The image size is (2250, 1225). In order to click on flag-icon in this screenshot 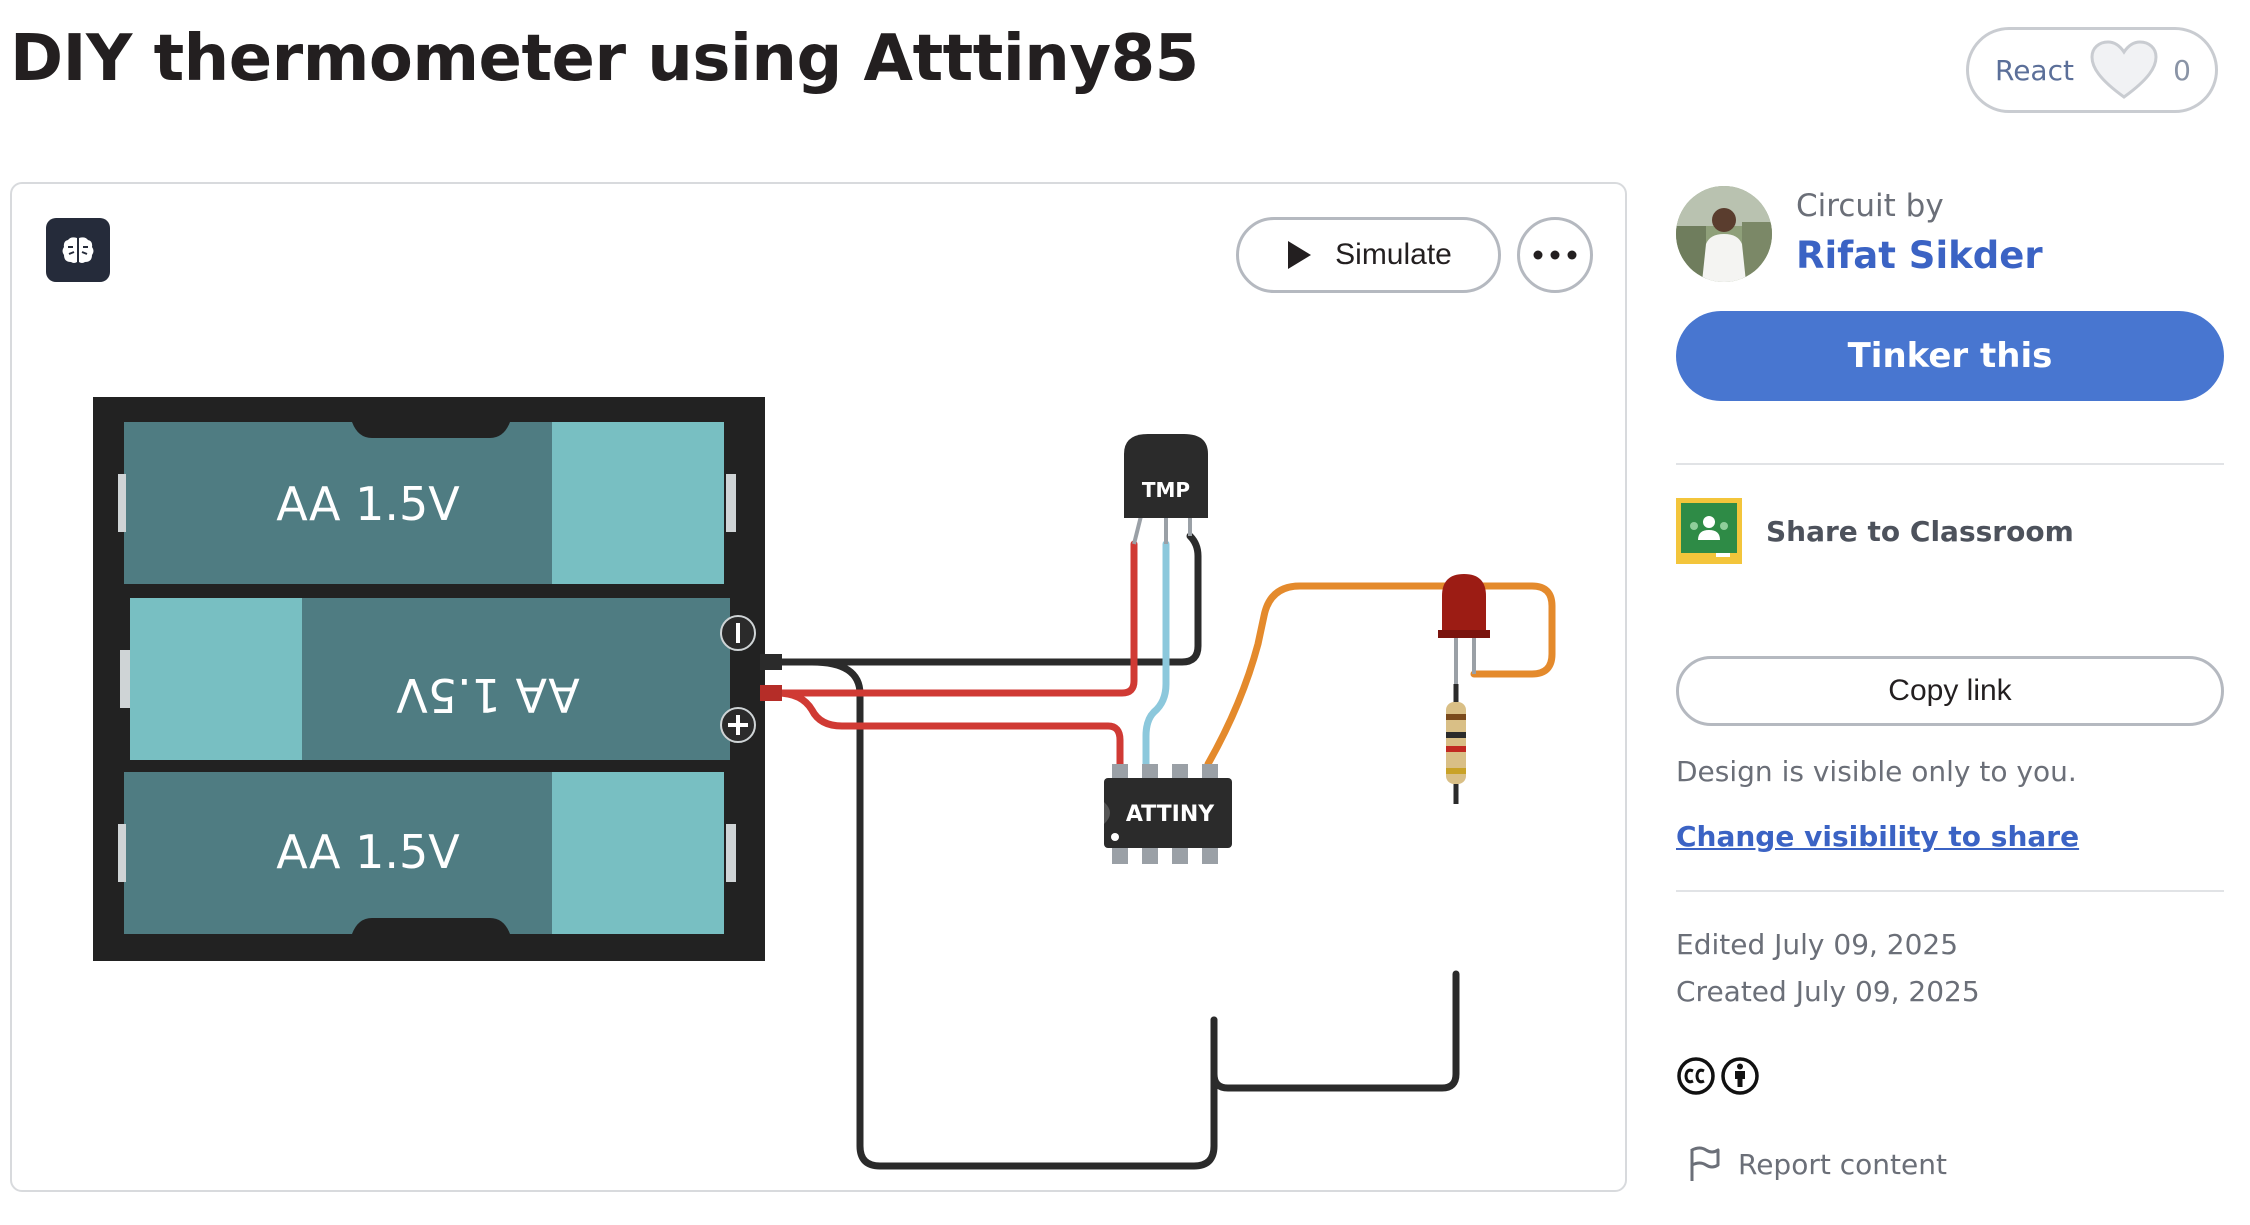, I will do `click(1705, 1163)`.